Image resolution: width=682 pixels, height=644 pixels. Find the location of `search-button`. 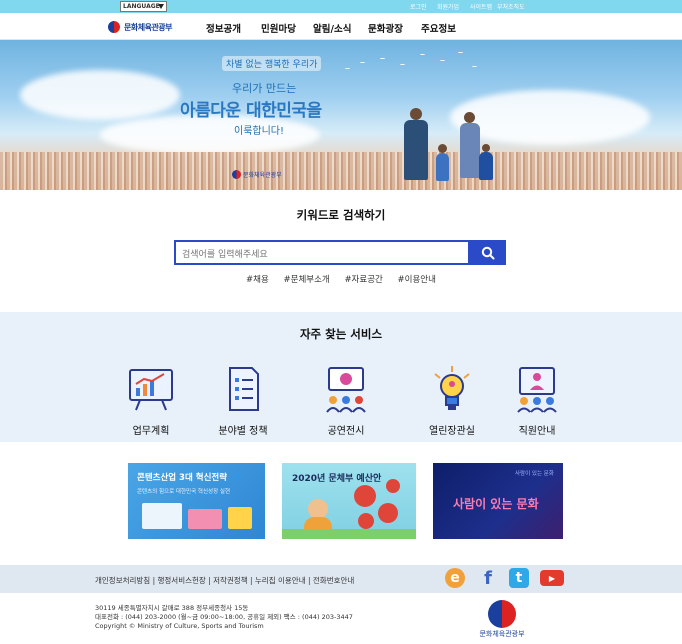

search-button is located at coordinates (488, 252).